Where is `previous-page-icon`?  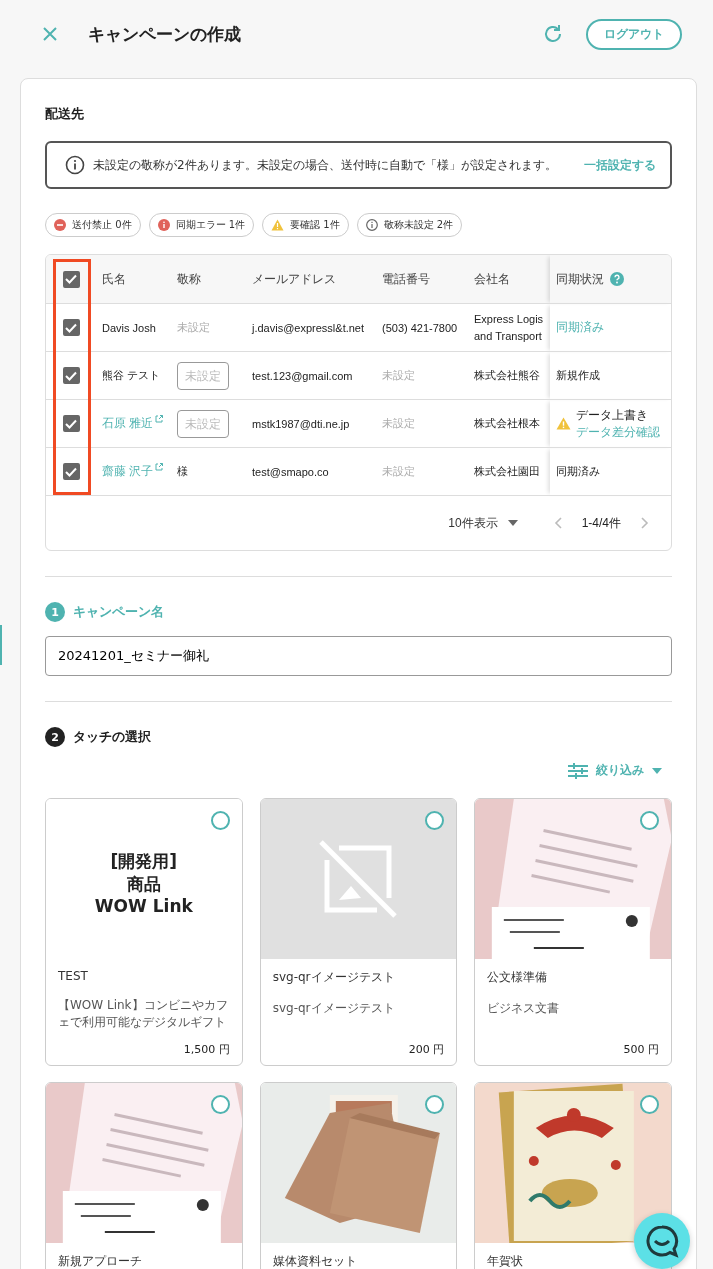
previous-page-icon is located at coordinates (557, 523).